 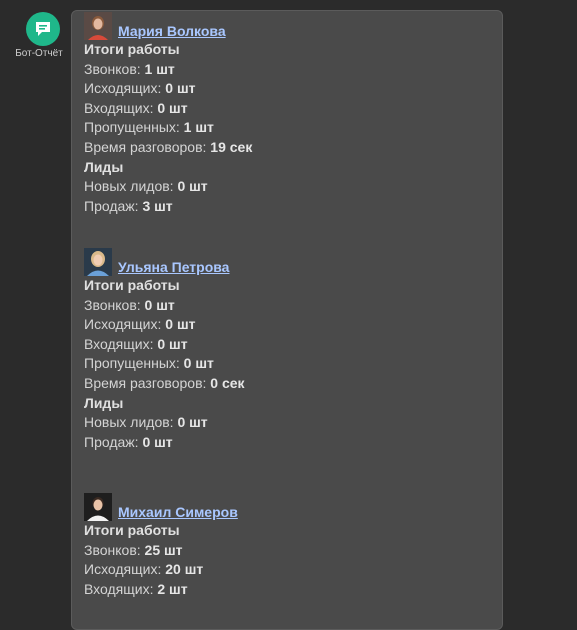 What do you see at coordinates (36, 303) in the screenshot?
I see `sender-column: Бот-Отчёт` at bounding box center [36, 303].